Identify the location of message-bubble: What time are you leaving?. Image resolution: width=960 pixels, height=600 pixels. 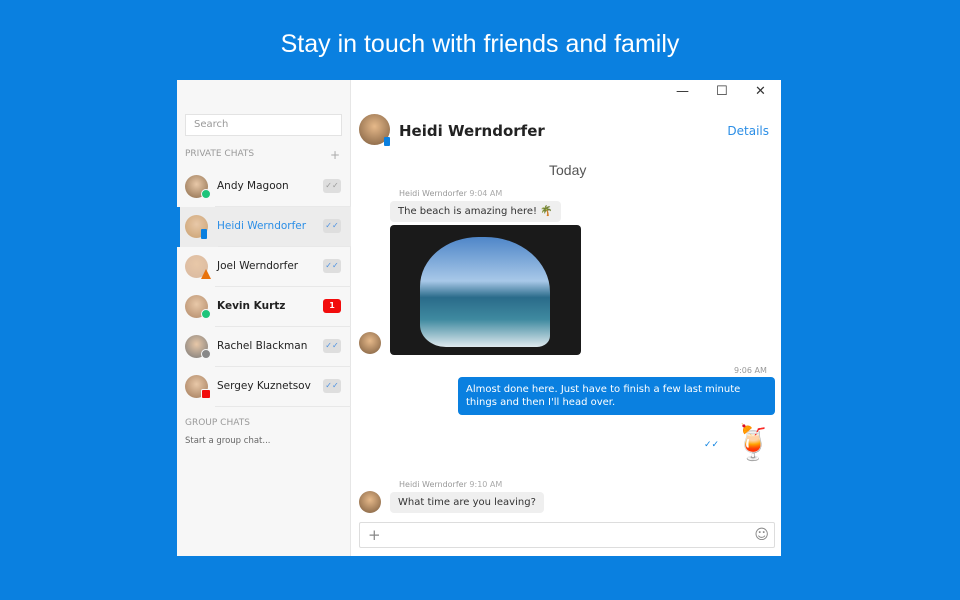
(467, 502).